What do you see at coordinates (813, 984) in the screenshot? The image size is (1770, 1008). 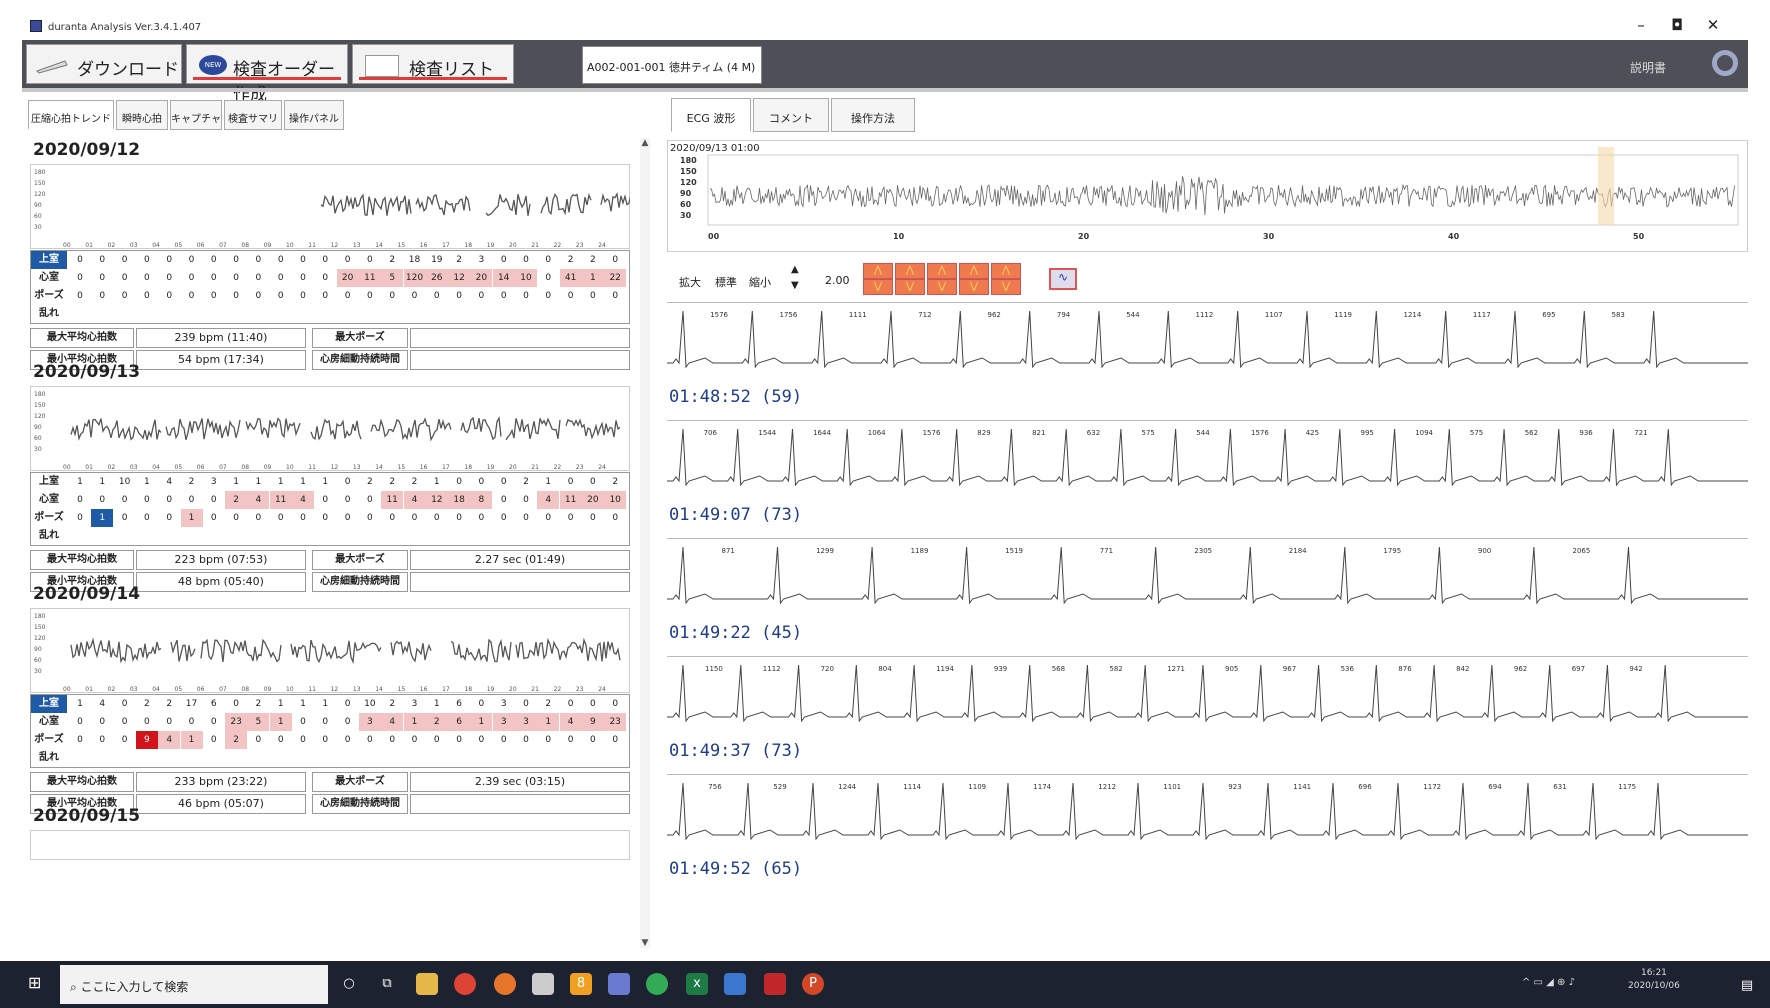 I see `powerpoint-icon: P` at bounding box center [813, 984].